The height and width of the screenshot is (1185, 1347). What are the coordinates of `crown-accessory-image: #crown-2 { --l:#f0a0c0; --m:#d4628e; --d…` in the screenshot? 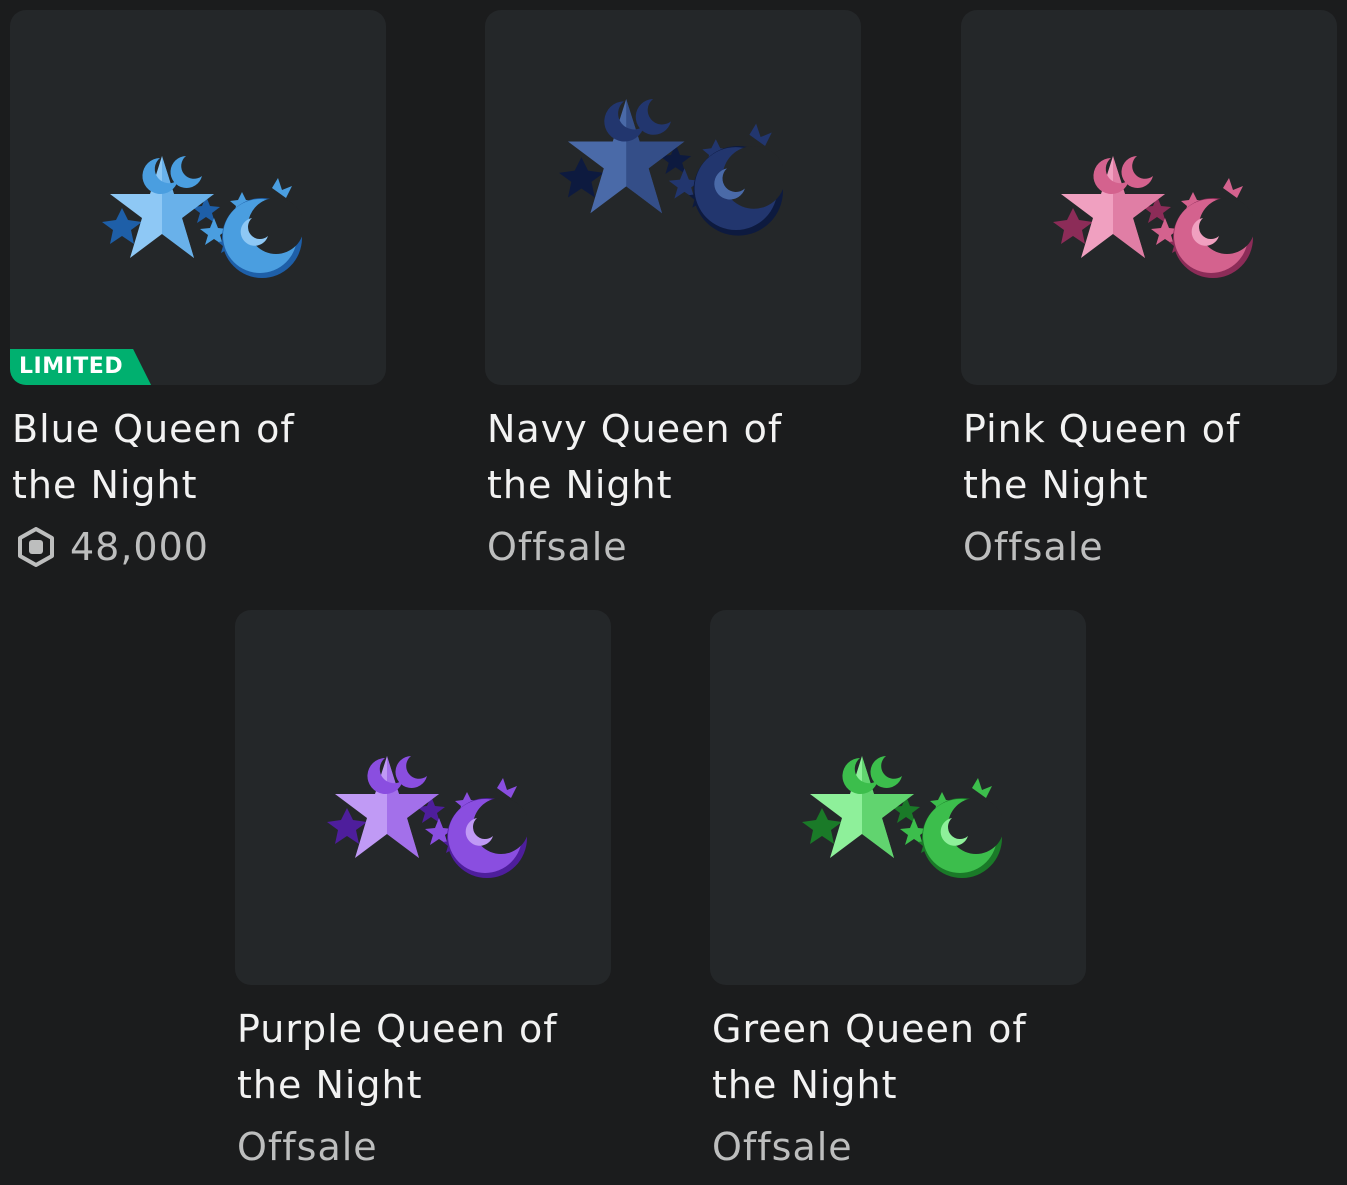 It's located at (1153, 217).